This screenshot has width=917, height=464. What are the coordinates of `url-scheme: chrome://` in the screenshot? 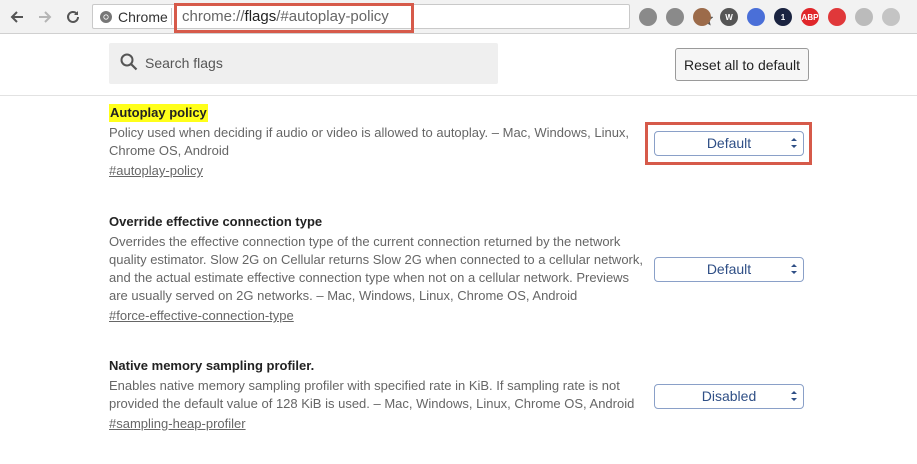 It's located at (213, 16).